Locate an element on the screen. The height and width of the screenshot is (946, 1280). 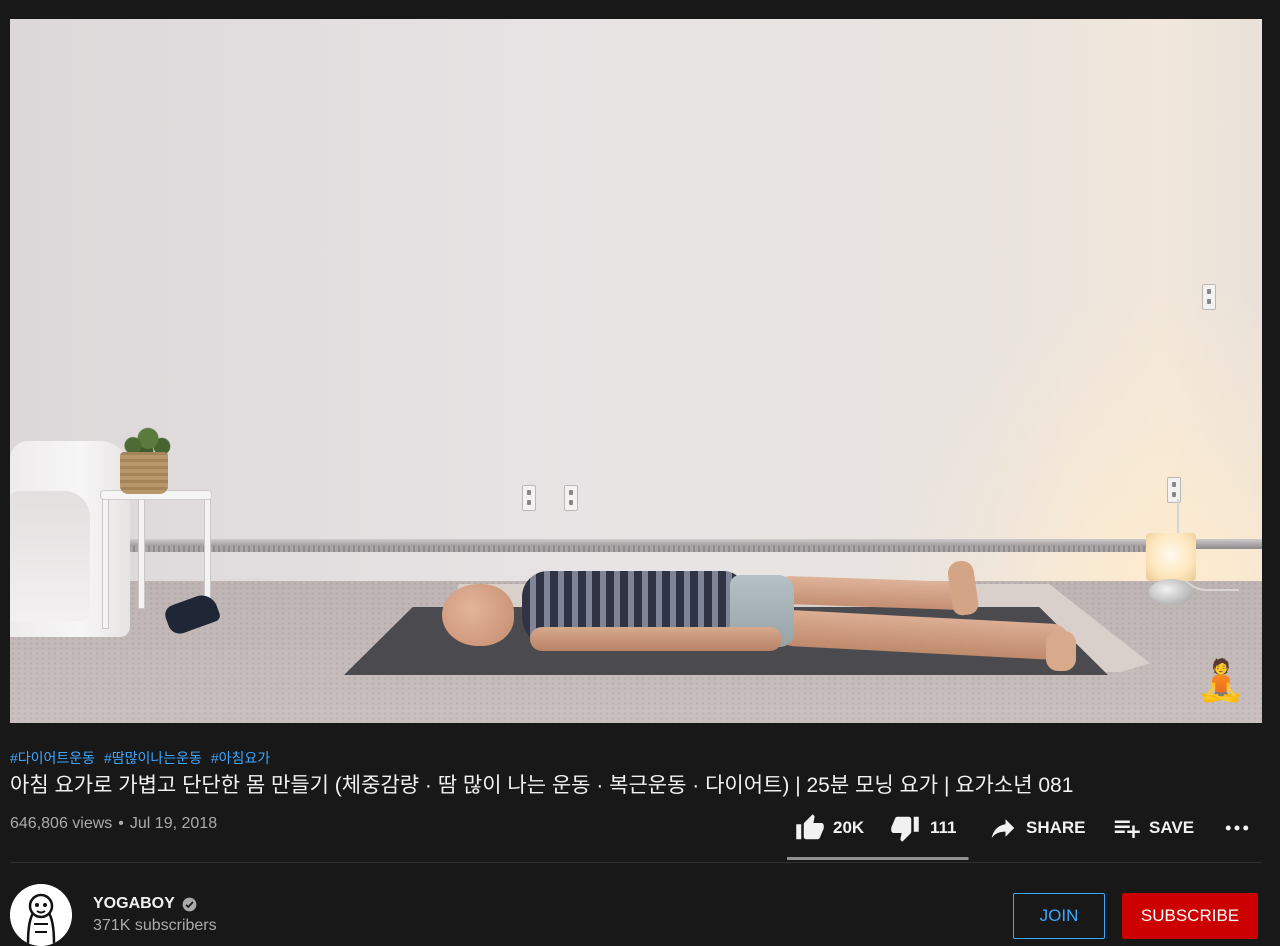
publish-date: Jul 19, 2018 is located at coordinates (173, 823).